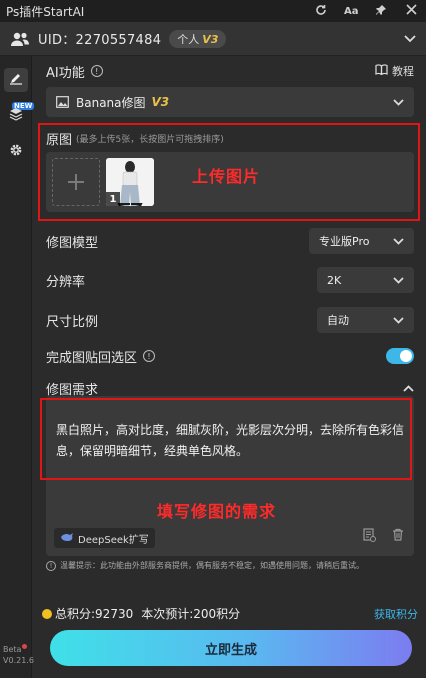 The height and width of the screenshot is (678, 426). What do you see at coordinates (365, 320) in the screenshot?
I see `ratio-select: 自动` at bounding box center [365, 320].